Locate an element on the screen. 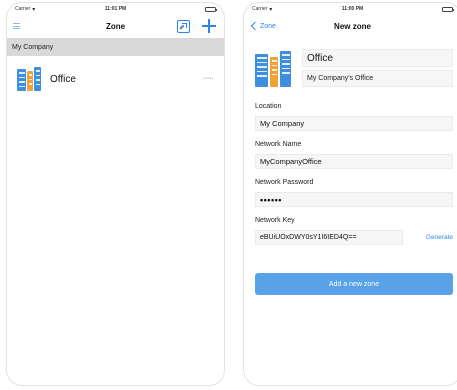 This screenshot has height=390, width=457. zone-name-field: Office is located at coordinates (377, 58).